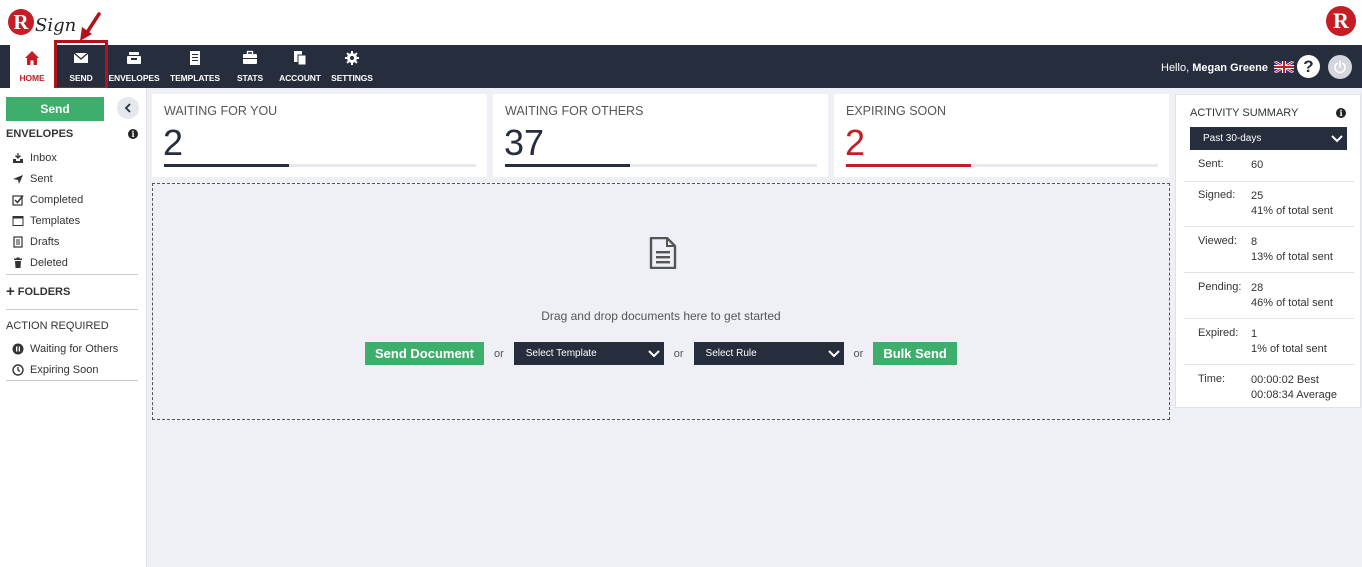  Describe the element at coordinates (40, 134) in the screenshot. I see `envelopes-heading: ENVELOPES` at that location.